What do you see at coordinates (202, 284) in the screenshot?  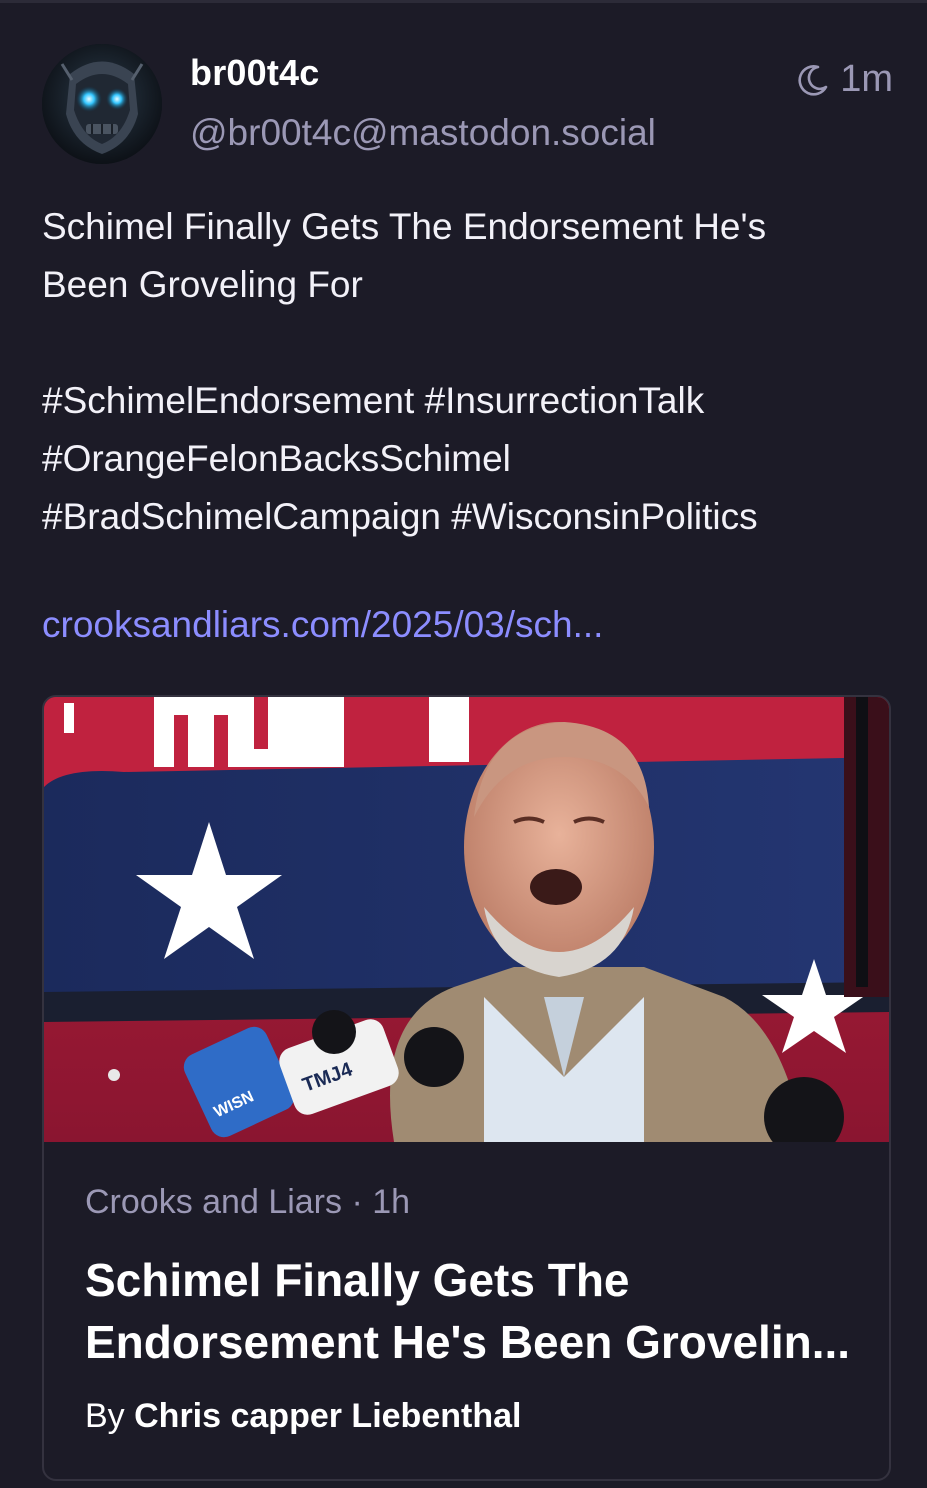 I see `post-text-line: Been Groveling For` at bounding box center [202, 284].